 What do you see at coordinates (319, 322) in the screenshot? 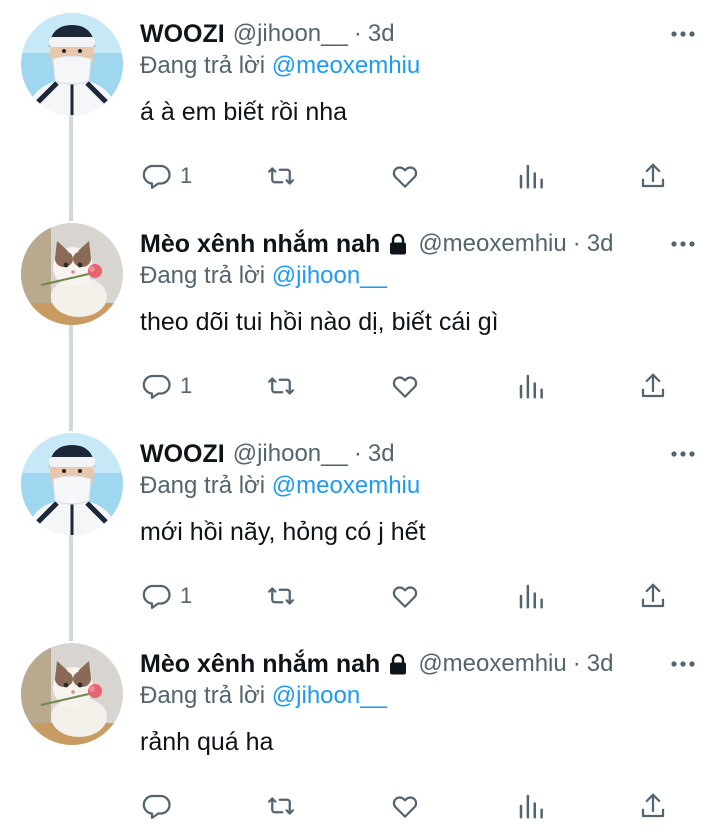
I see `tweet-text: theo dõi tui hồi nào dị, biết cái gì` at bounding box center [319, 322].